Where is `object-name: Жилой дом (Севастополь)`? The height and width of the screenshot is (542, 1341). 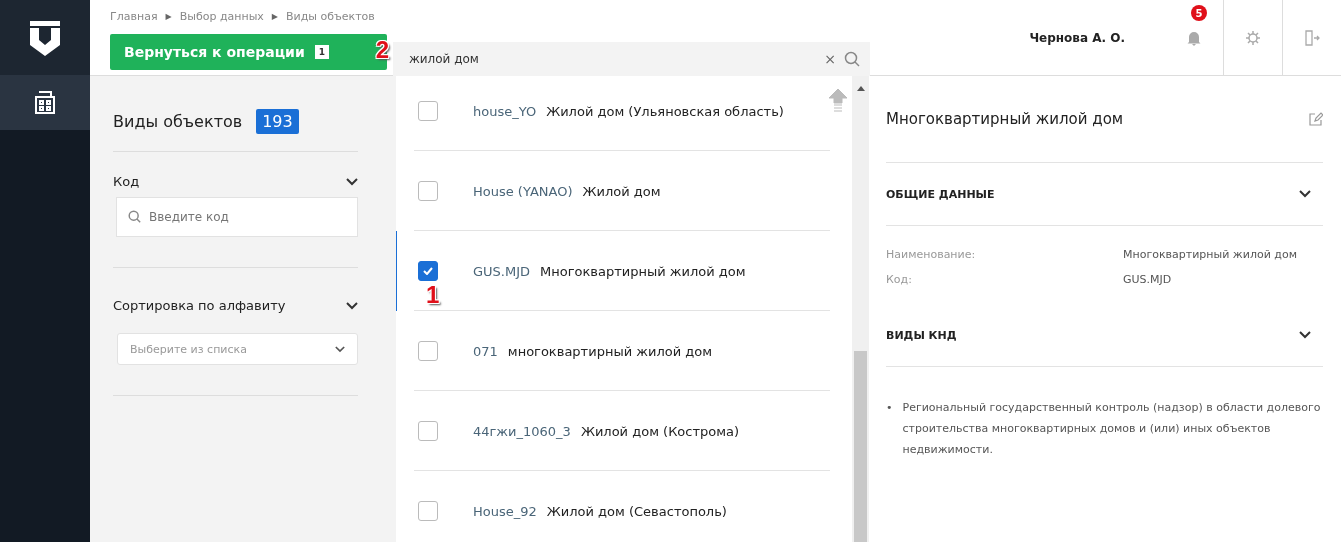 object-name: Жилой дом (Севастополь) is located at coordinates (636, 511).